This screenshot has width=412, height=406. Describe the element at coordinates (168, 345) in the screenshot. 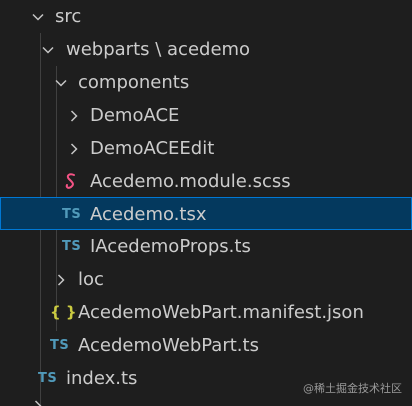

I see `tree-item-label: AcedemoWebPart.ts` at that location.